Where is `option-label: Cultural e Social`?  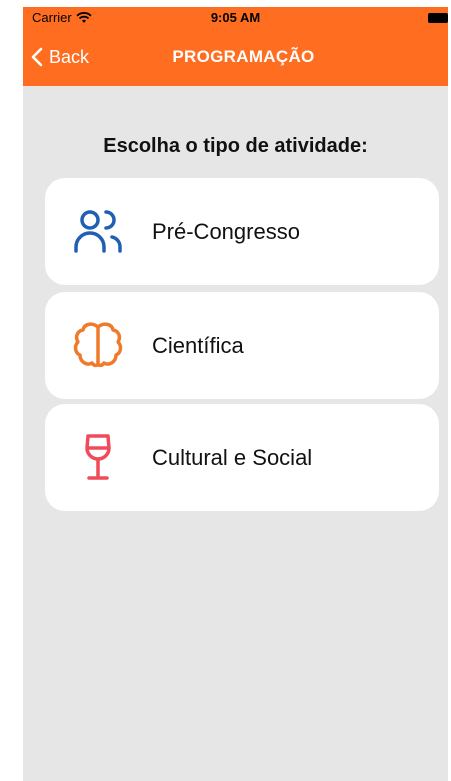
option-label: Cultural e Social is located at coordinates (232, 457).